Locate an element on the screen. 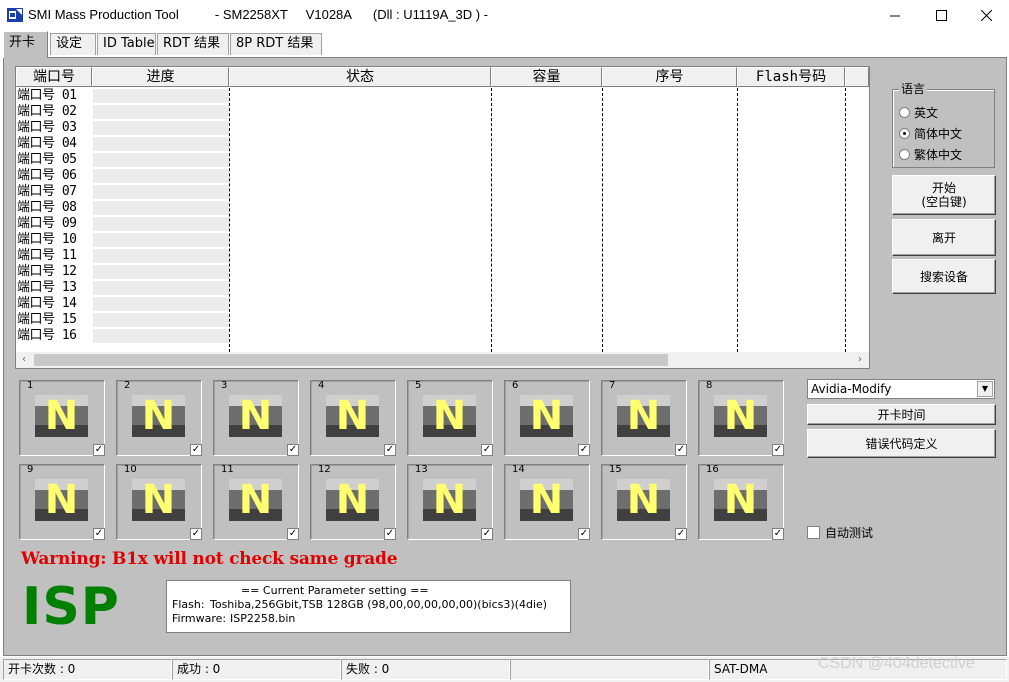  row-port-label: 端口号 12 is located at coordinates (55, 272).